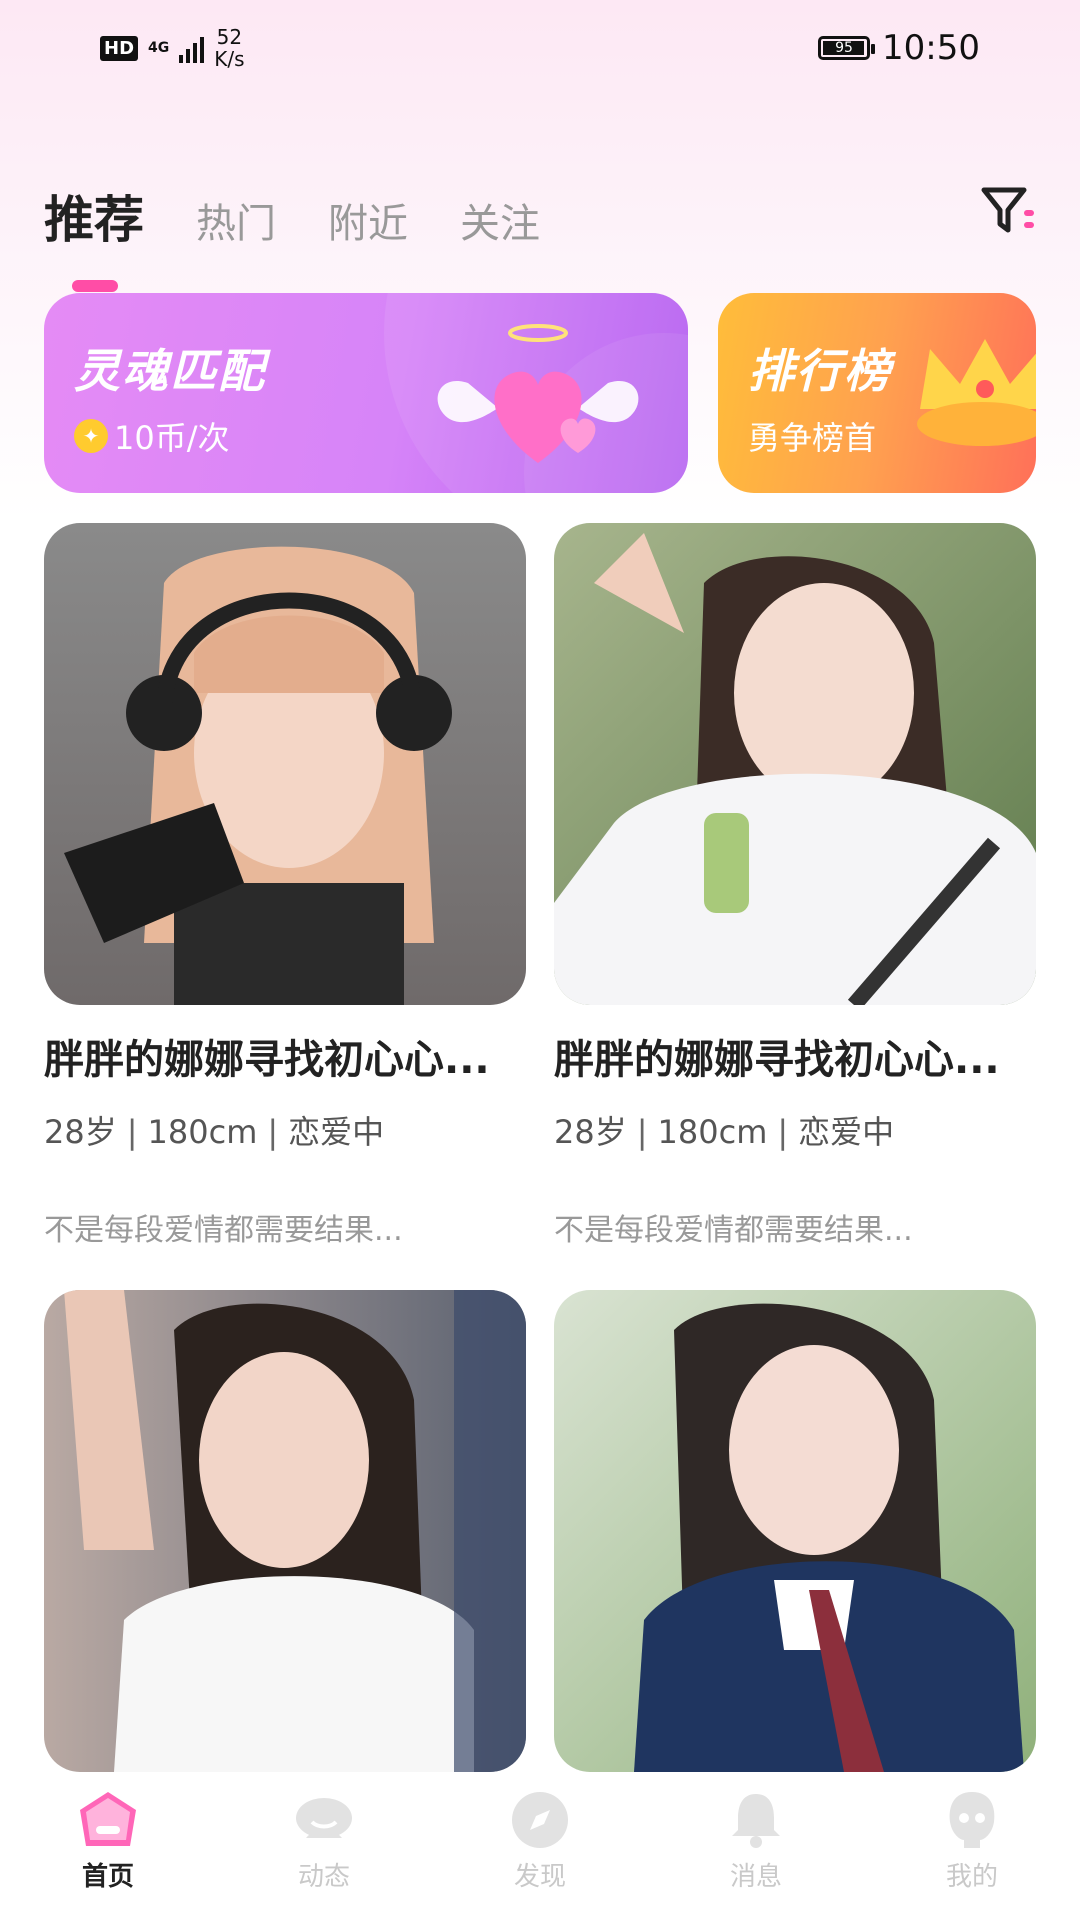 This screenshot has width=1080, height=1920. I want to click on soul-match-price: ✦ 10币/次, so click(152, 436).